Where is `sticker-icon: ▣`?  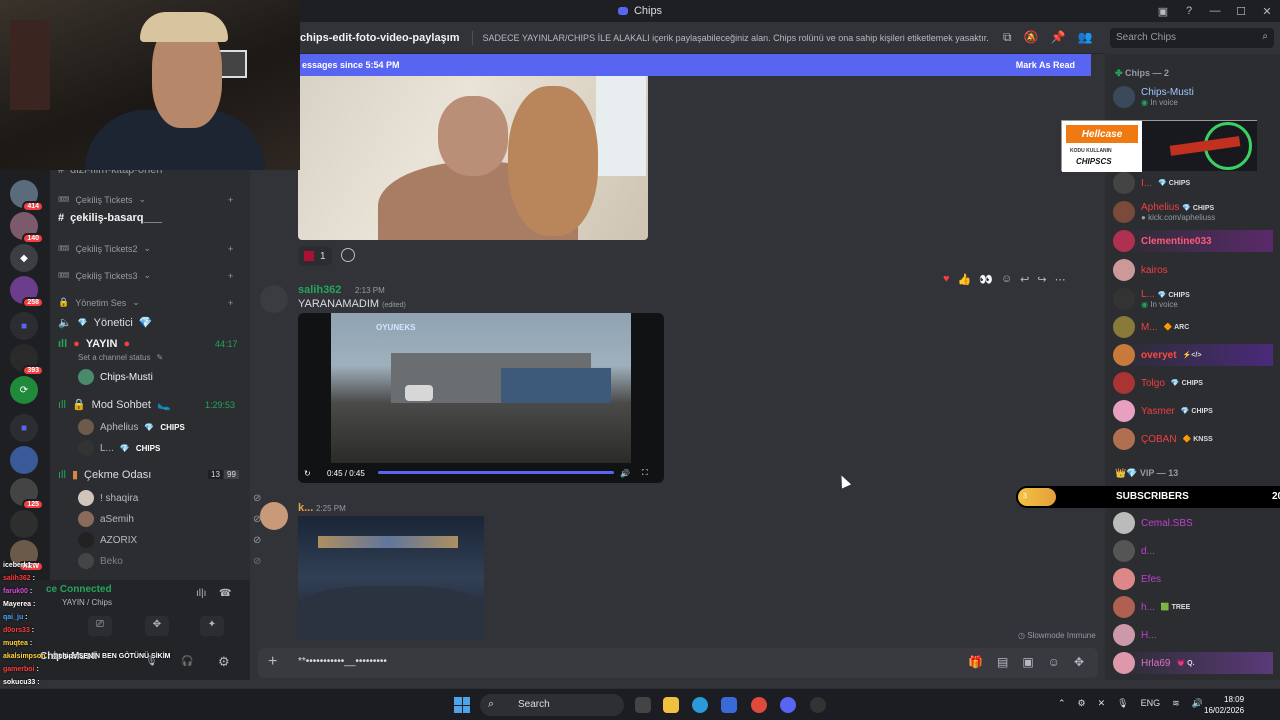 sticker-icon: ▣ is located at coordinates (1027, 662).